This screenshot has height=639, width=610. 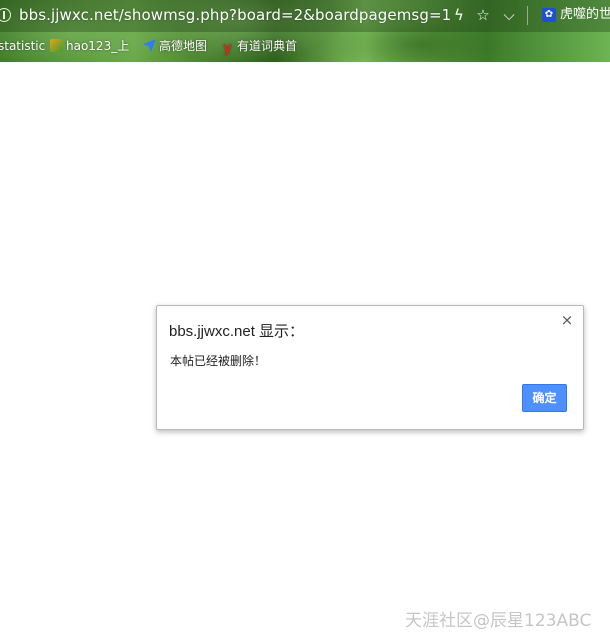 What do you see at coordinates (370, 367) in the screenshot?
I see `alert-dialog: bbs.jjwxc.net 显示： × 本帖已经被删除！ 确定` at bounding box center [370, 367].